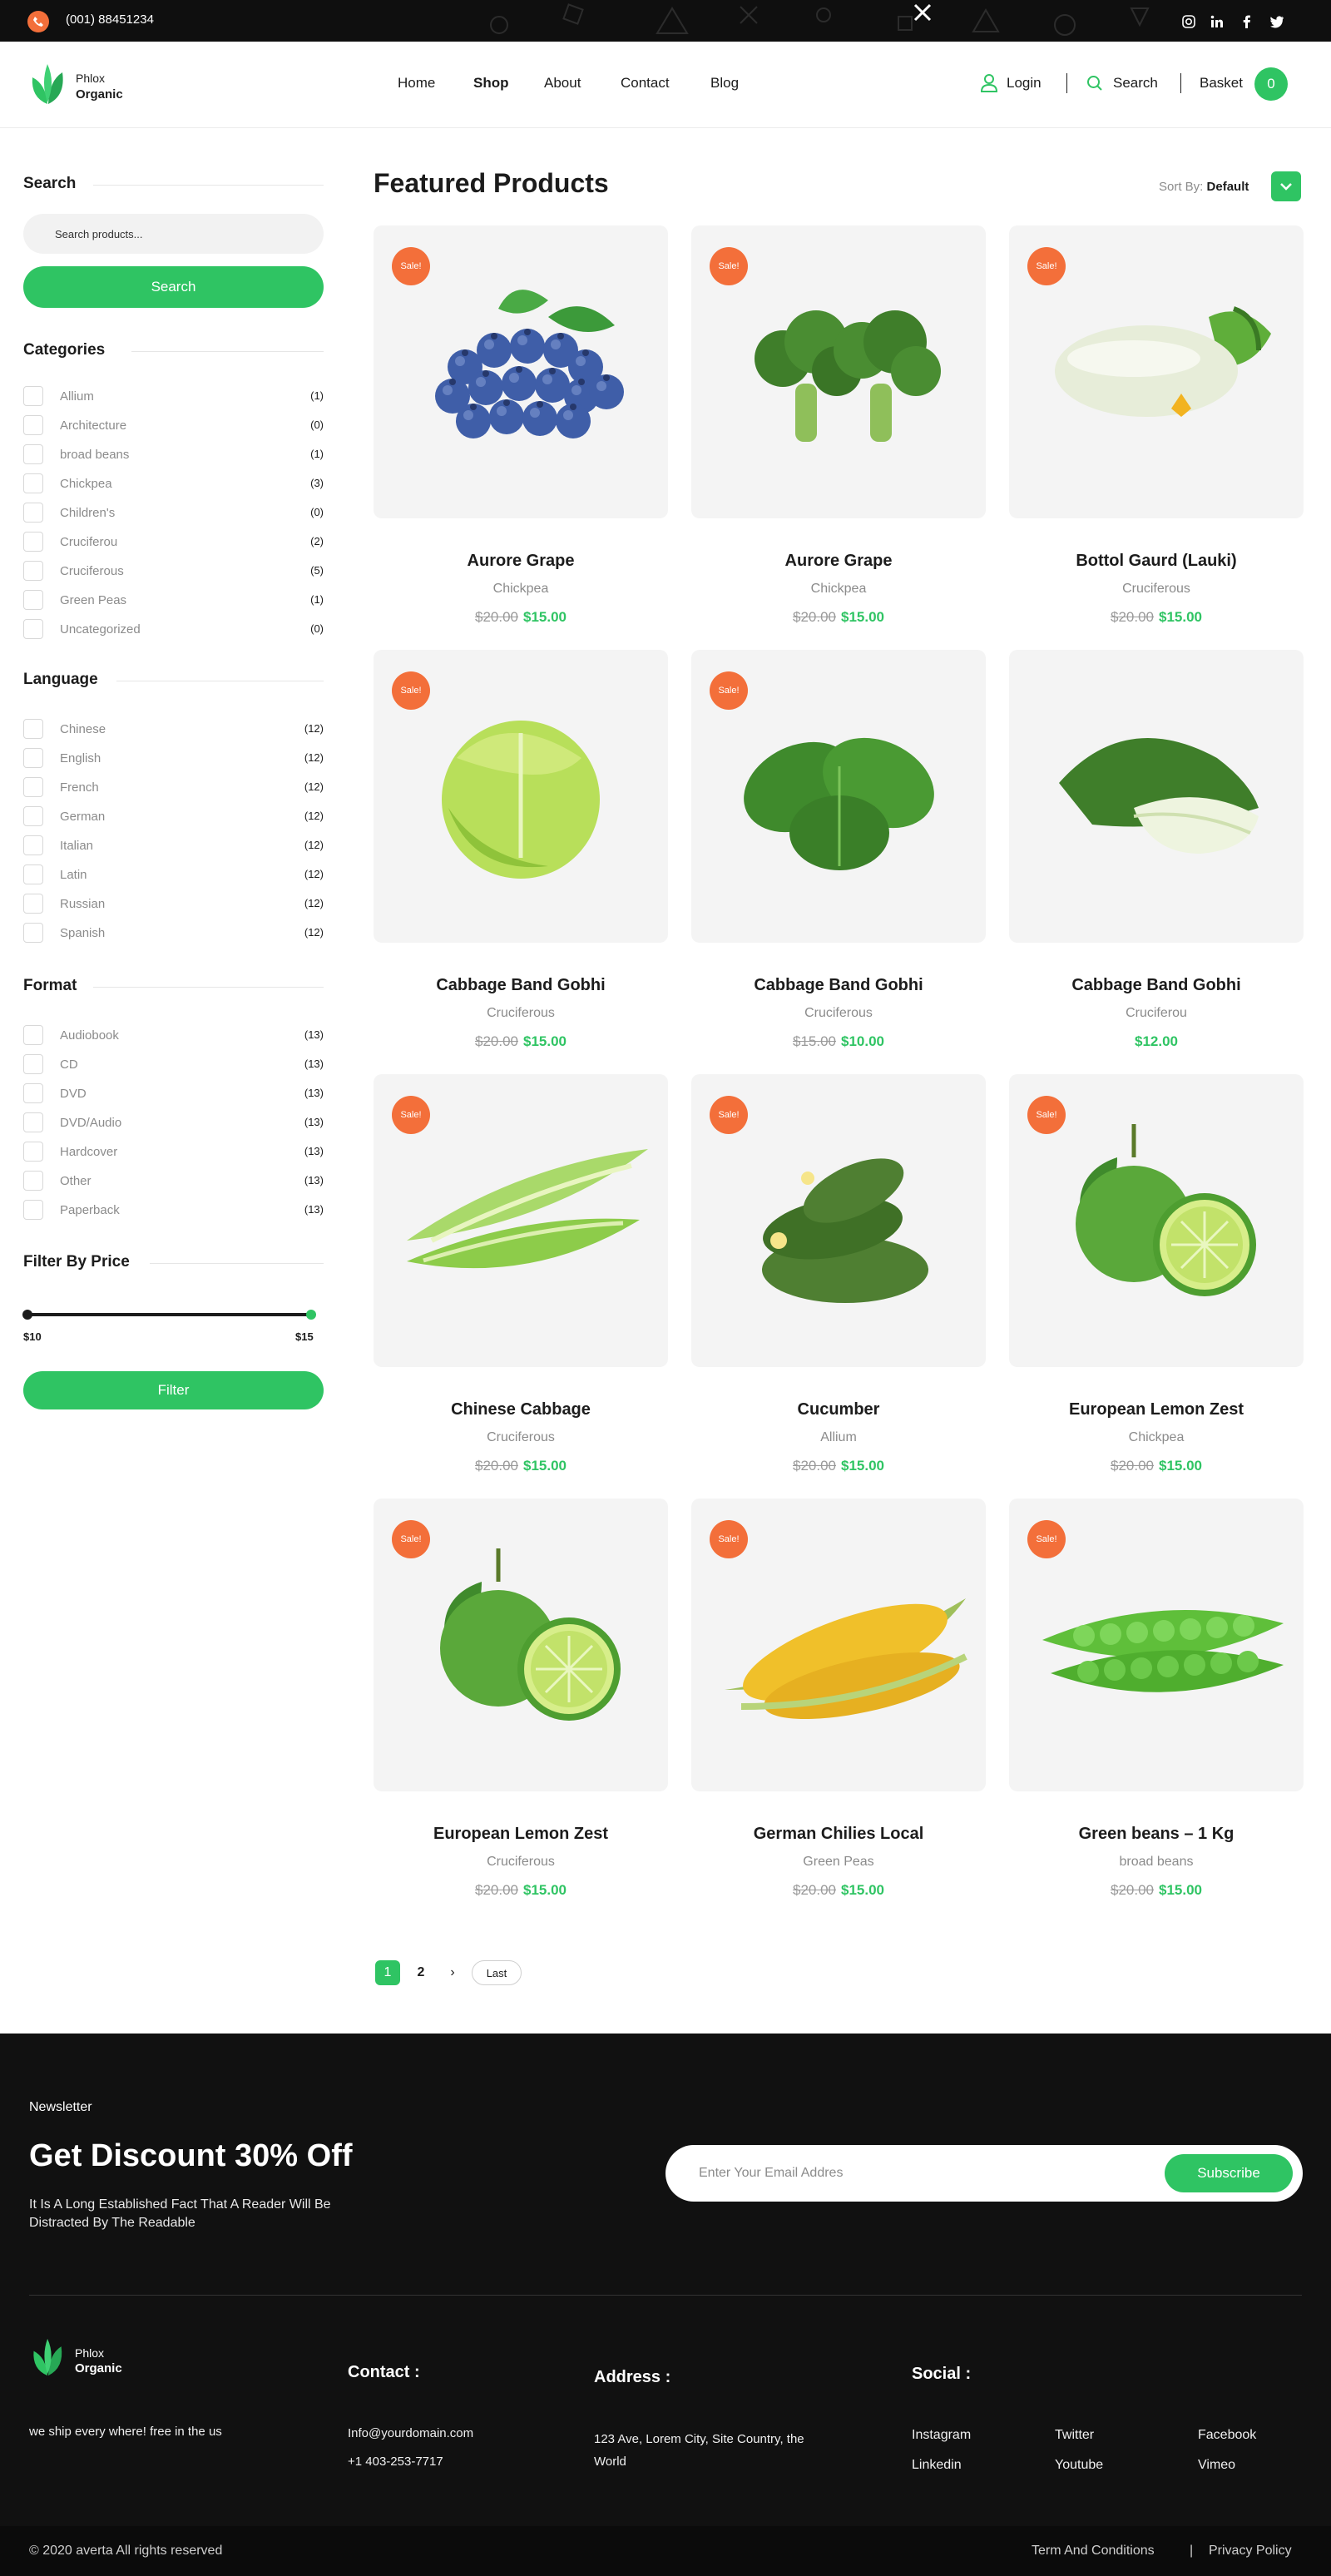 This screenshot has height=2576, width=1331. Describe the element at coordinates (173, 1122) in the screenshot. I see `format-filter-row: DVD/Audio (13)` at that location.